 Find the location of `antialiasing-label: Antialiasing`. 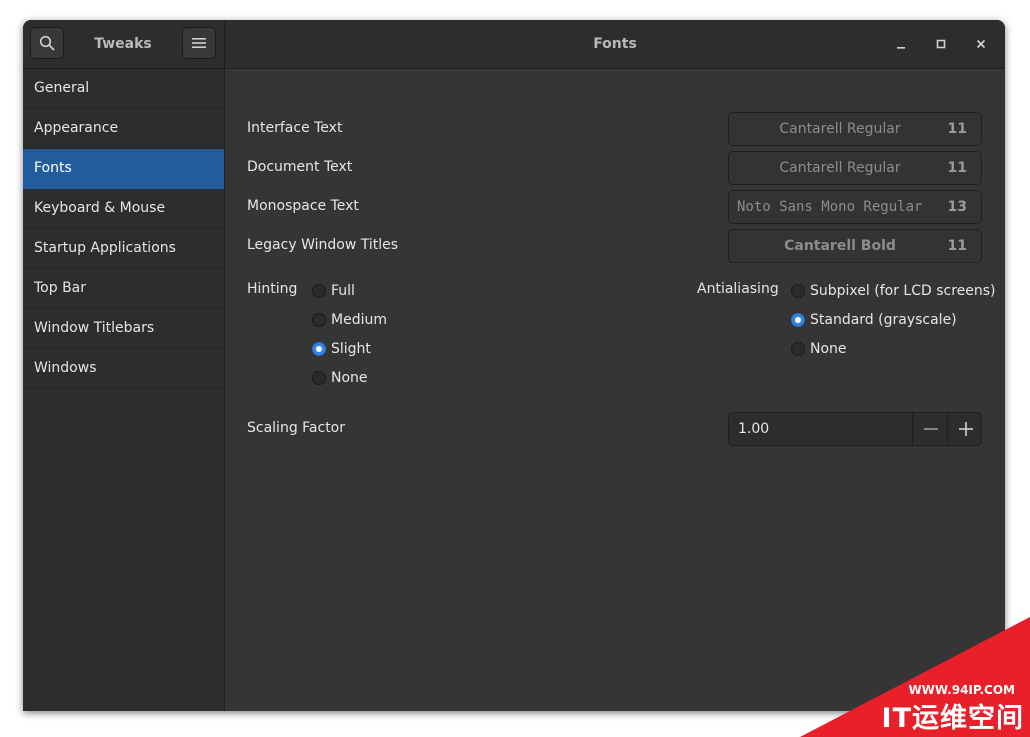

antialiasing-label: Antialiasing is located at coordinates (738, 289).